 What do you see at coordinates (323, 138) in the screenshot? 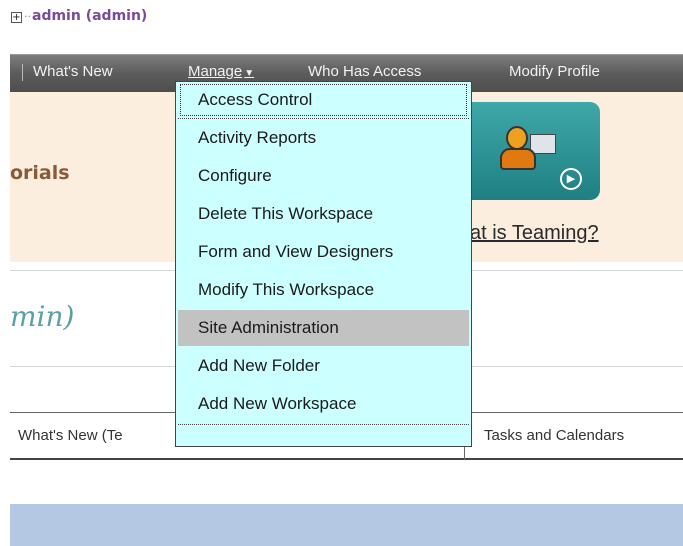
I see `menu-item-activity-reports: Activity Reports` at bounding box center [323, 138].